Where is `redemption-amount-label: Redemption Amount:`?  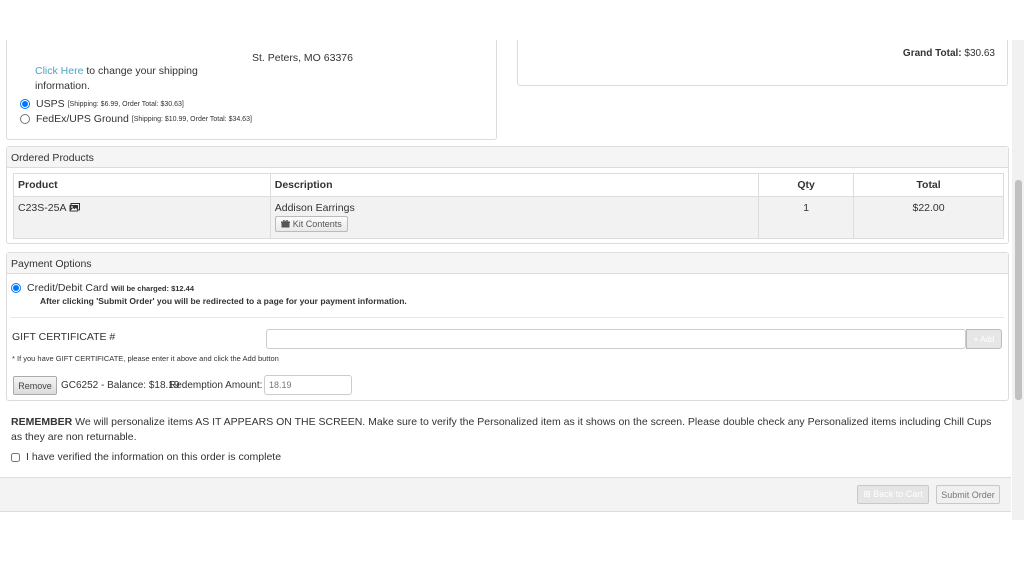 redemption-amount-label: Redemption Amount: is located at coordinates (216, 385).